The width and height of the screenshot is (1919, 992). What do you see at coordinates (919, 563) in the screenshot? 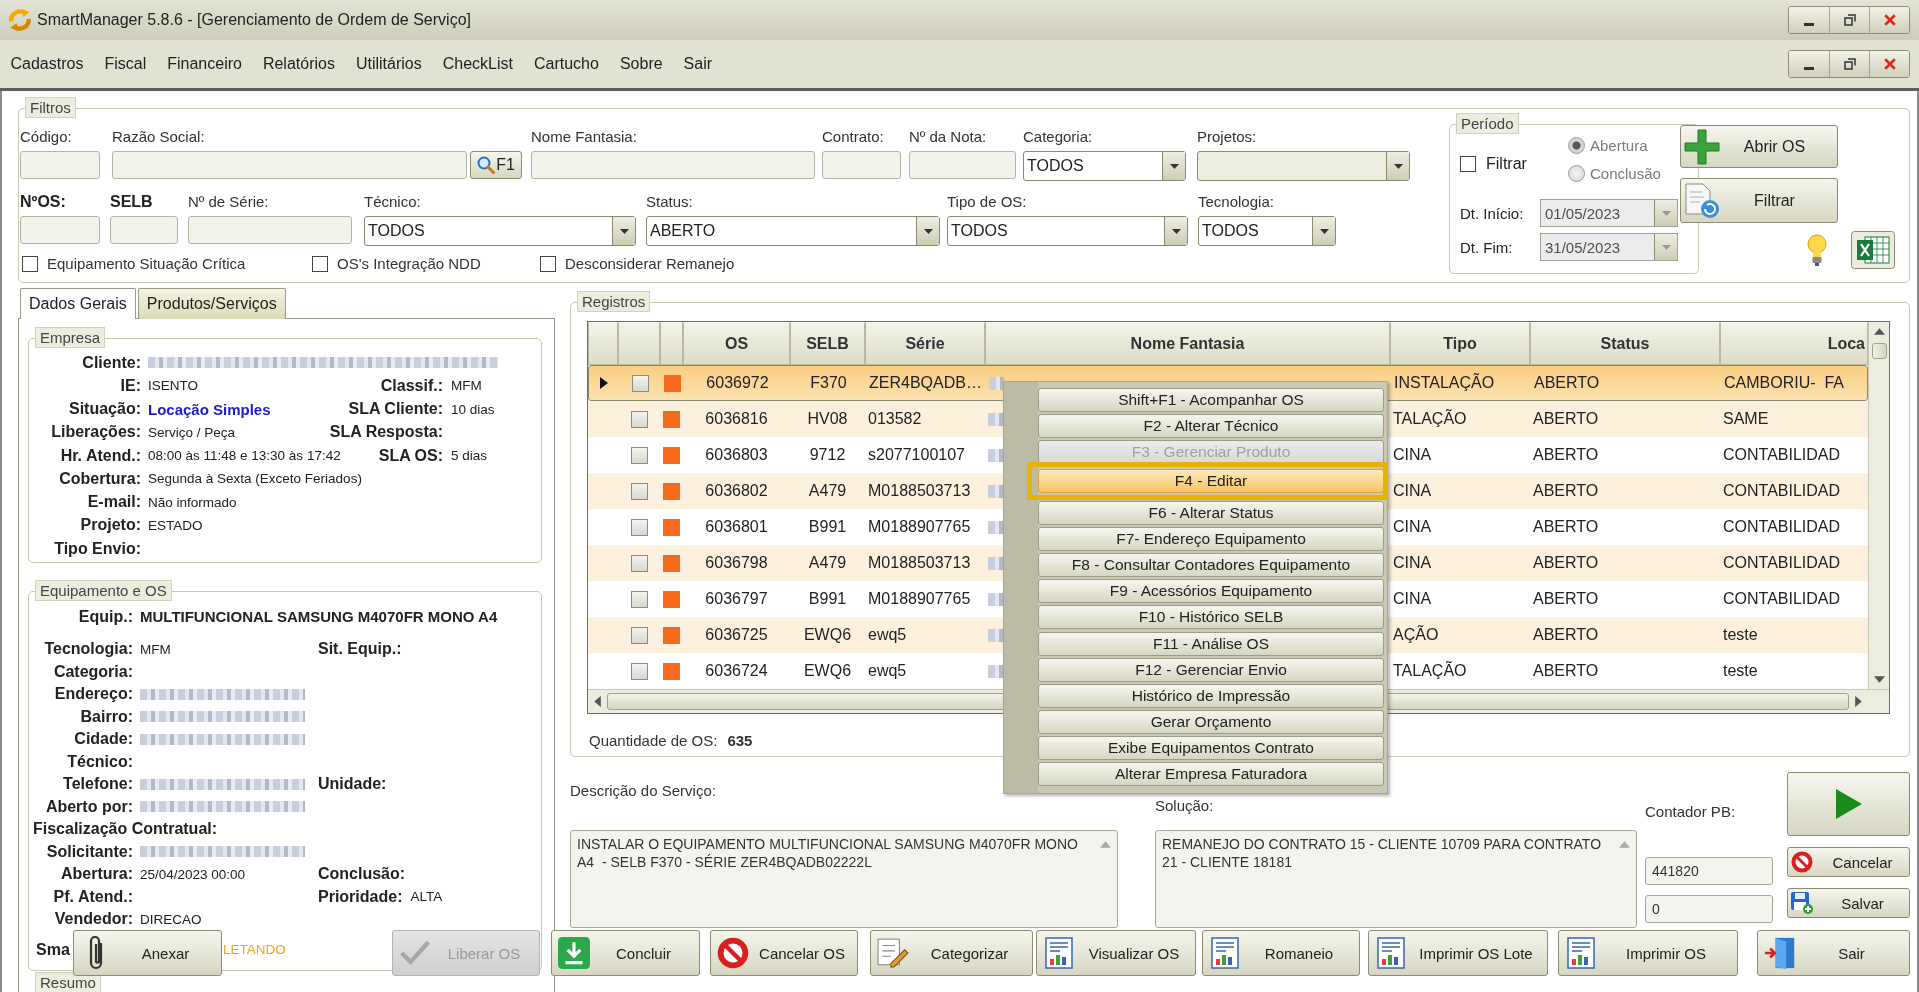
I see `table-cell-text: M0188503713` at bounding box center [919, 563].